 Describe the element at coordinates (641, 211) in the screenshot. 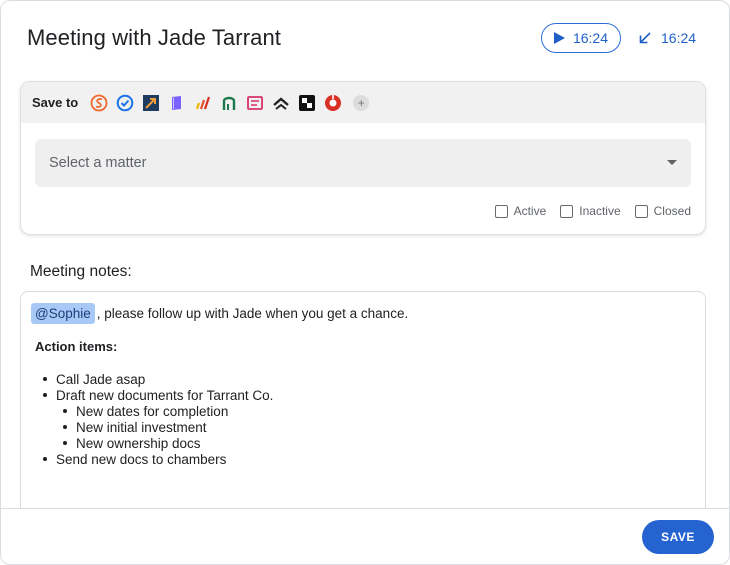

I see `closed-checkbox` at that location.